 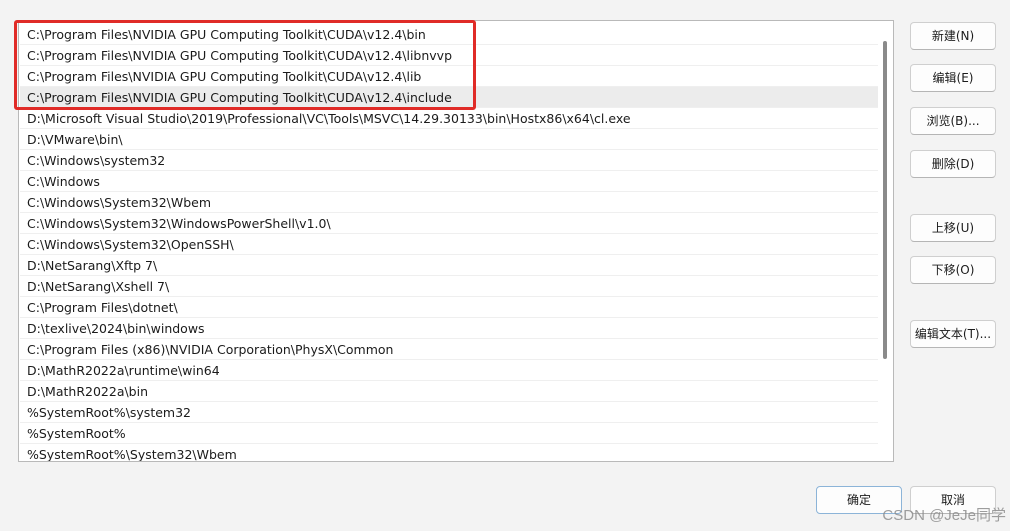 I want to click on list-item: D:\NetSarang\Xftp 7\, so click(x=449, y=265).